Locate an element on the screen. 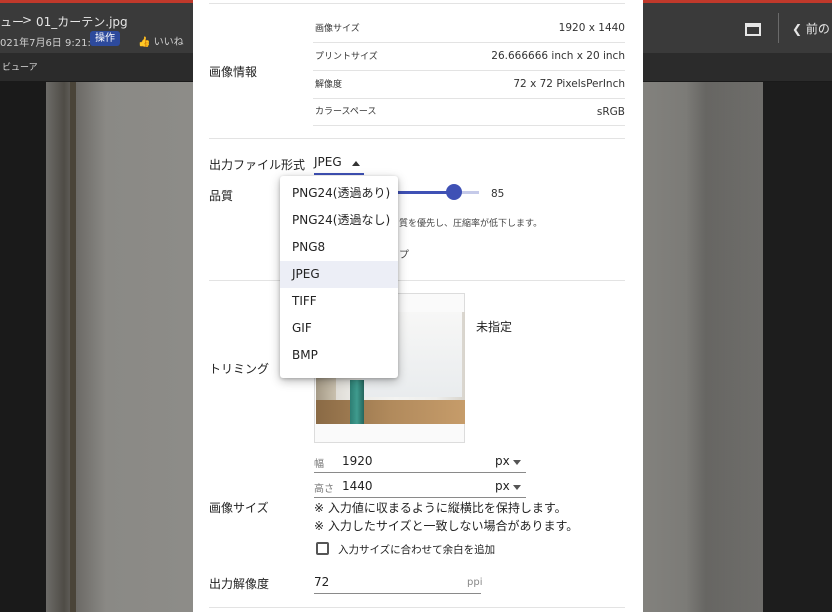 The image size is (832, 612). menu-item-tiff: TIFF is located at coordinates (339, 301).